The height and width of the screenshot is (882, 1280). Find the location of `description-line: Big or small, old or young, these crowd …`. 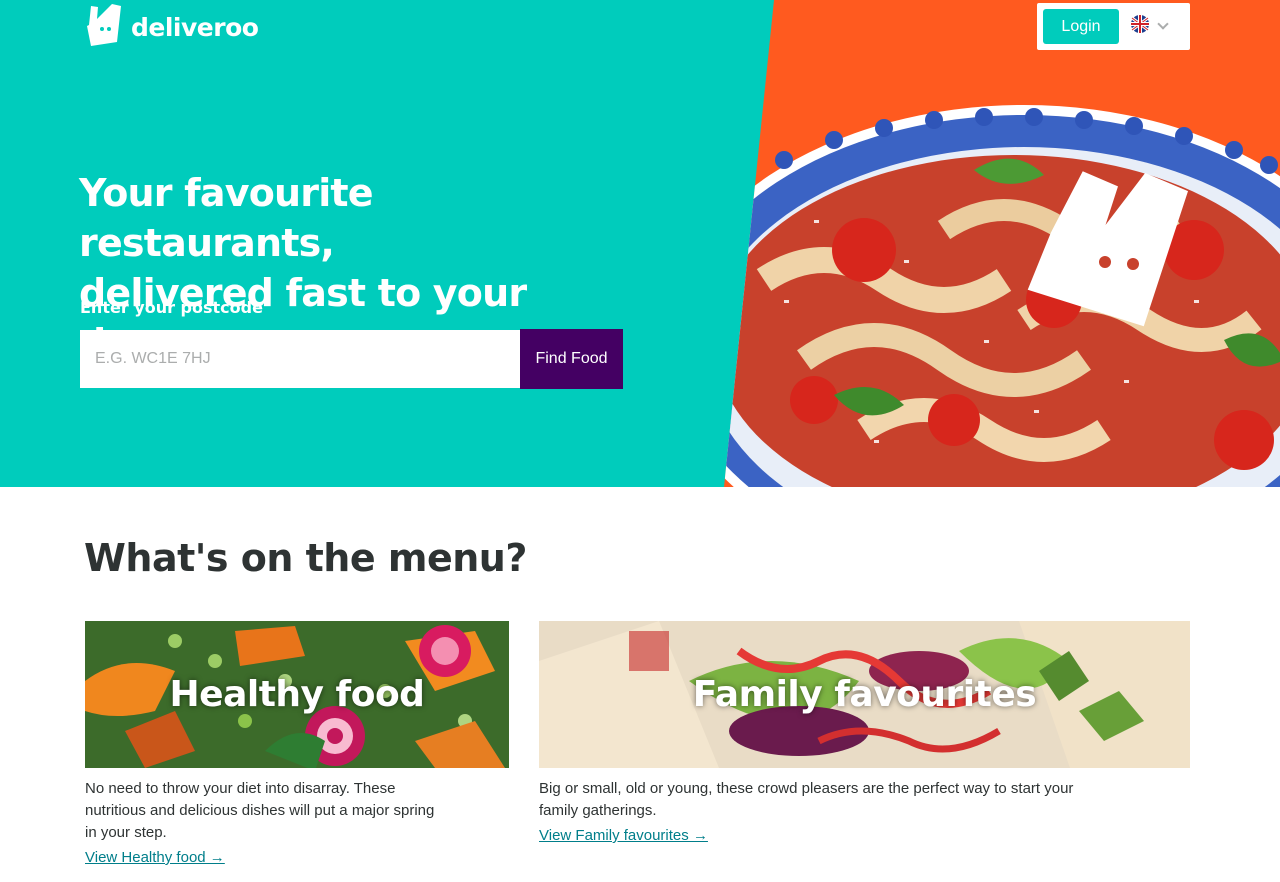

description-line: Big or small, old or young, these crowd … is located at coordinates (806, 788).